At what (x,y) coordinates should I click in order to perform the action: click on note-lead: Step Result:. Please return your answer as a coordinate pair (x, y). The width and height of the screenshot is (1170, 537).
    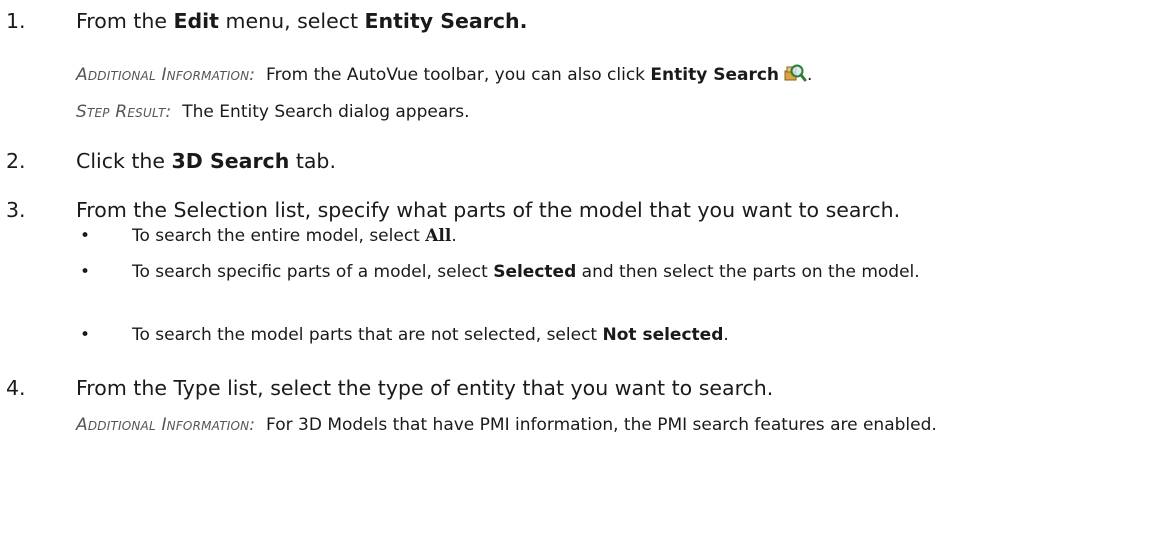
    Looking at the image, I should click on (124, 112).